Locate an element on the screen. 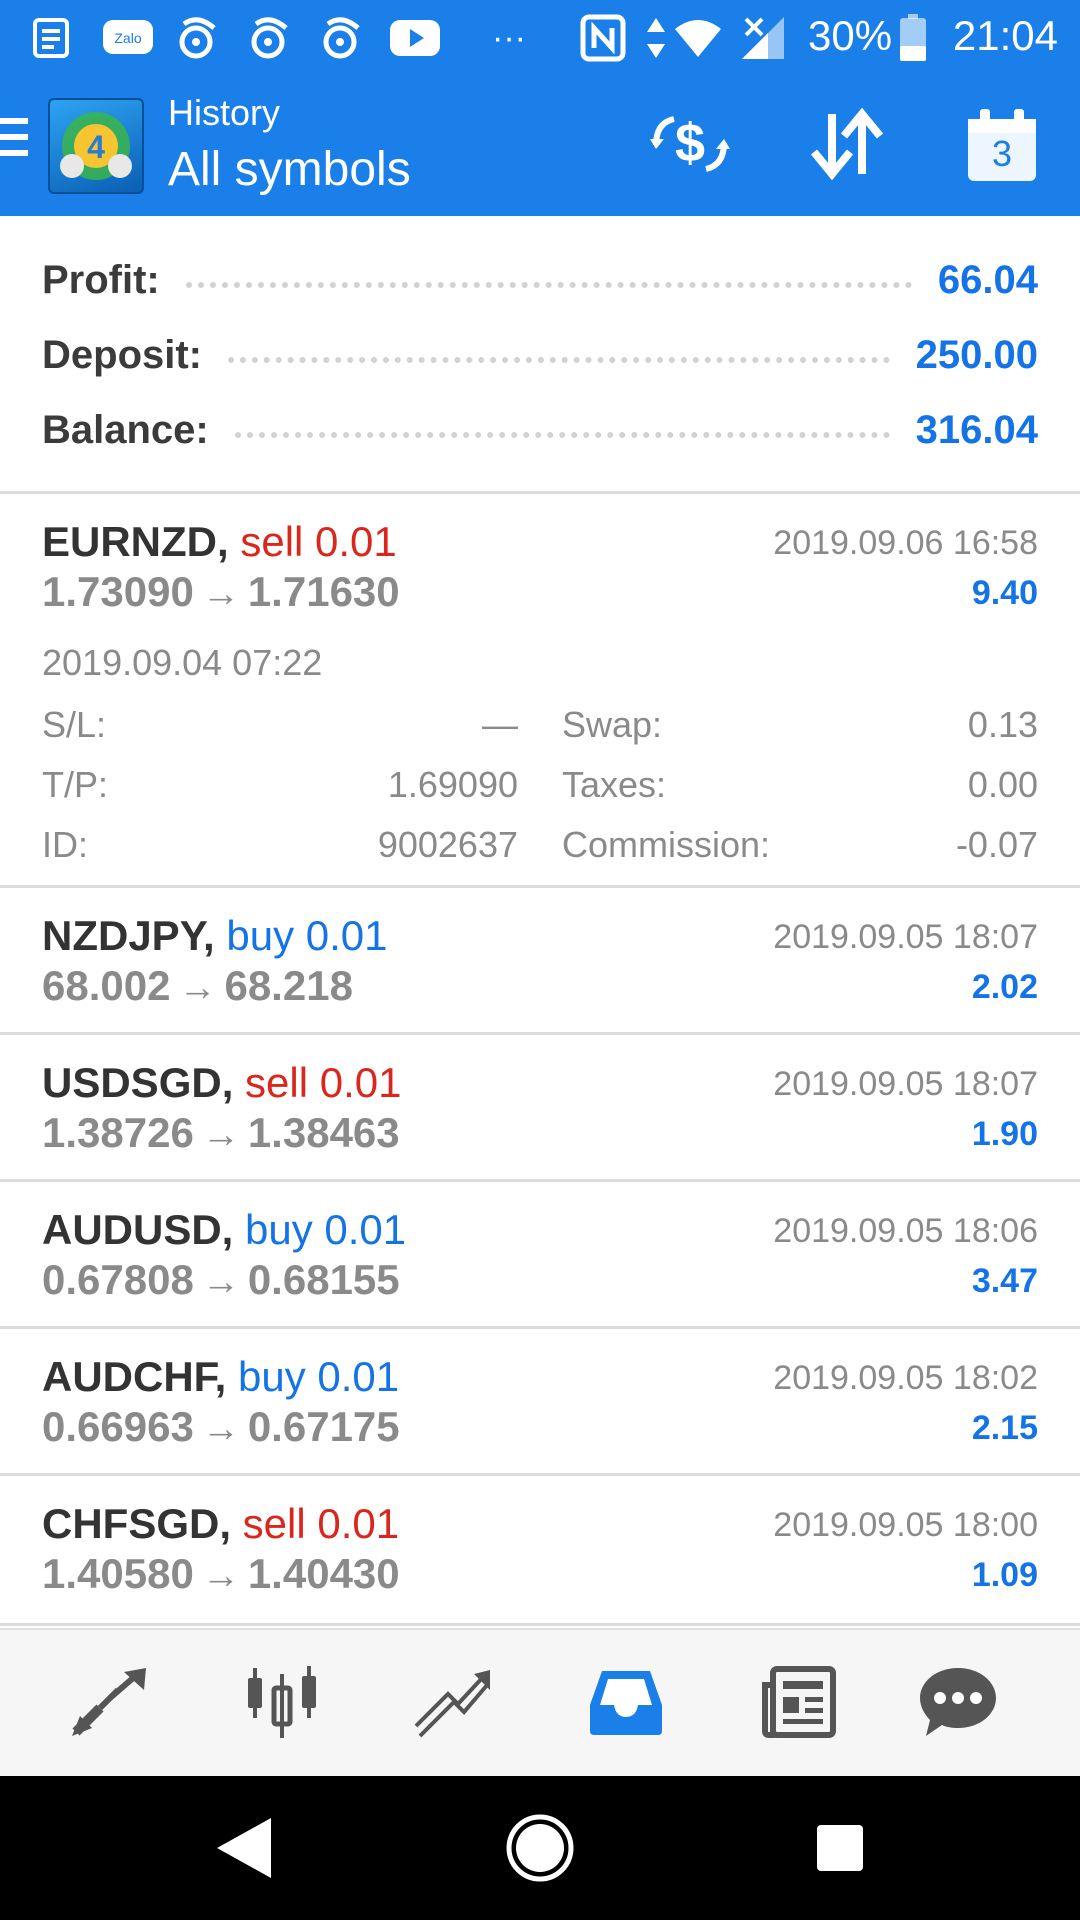  trade-symbol: EURNZD, sell 0.01 is located at coordinates (219, 542).